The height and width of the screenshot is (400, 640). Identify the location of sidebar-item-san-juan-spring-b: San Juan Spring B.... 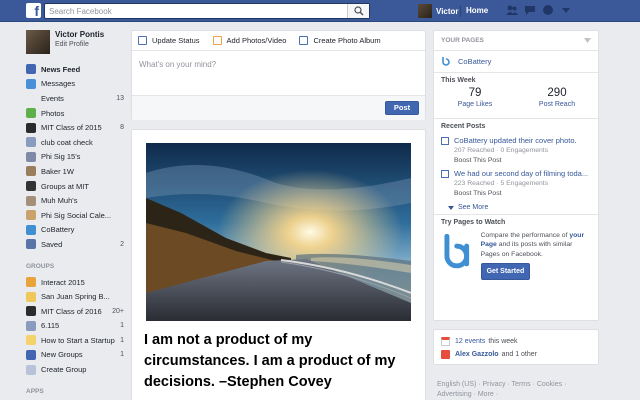
(75, 296).